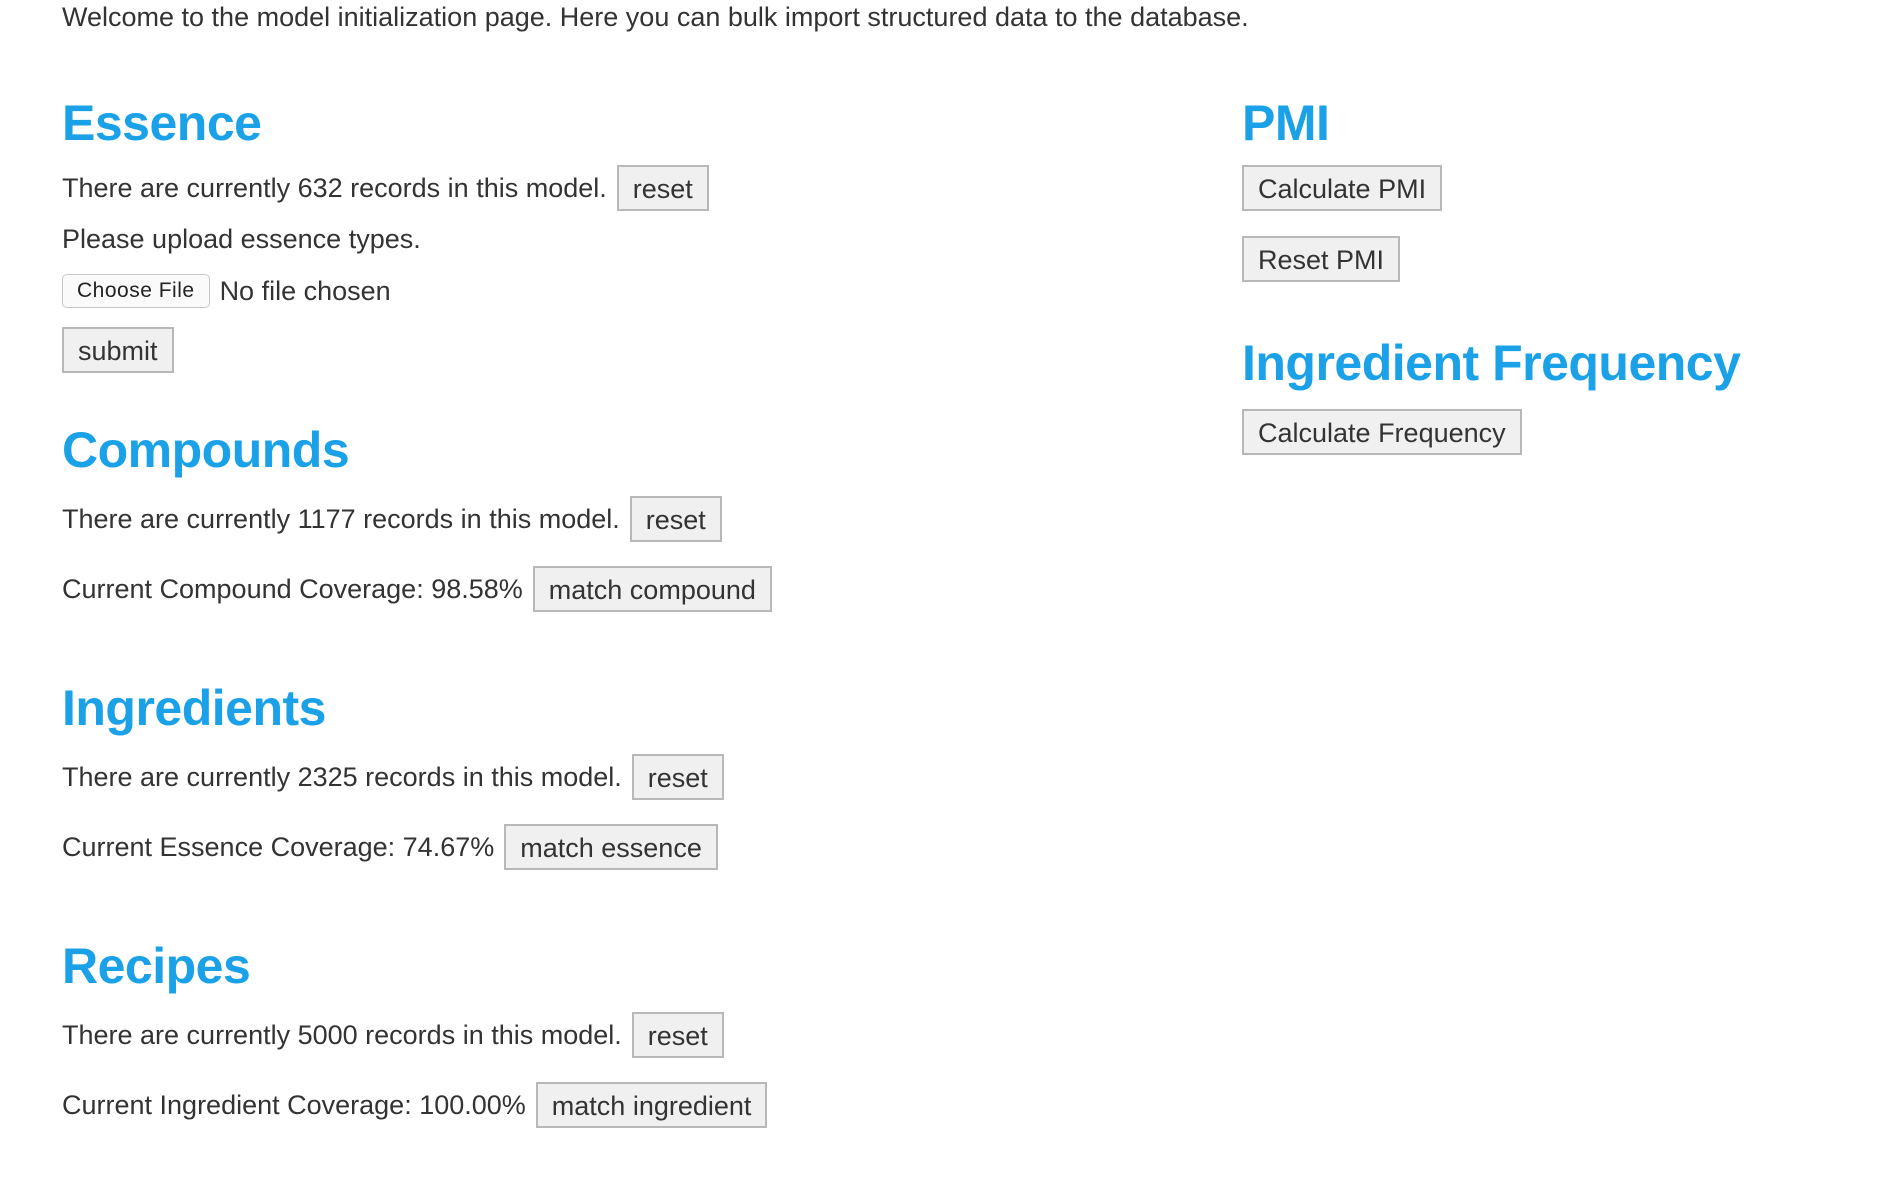  I want to click on recipes-coverage-text: Current Ingredient Coverage: 100.00%, so click(294, 1104).